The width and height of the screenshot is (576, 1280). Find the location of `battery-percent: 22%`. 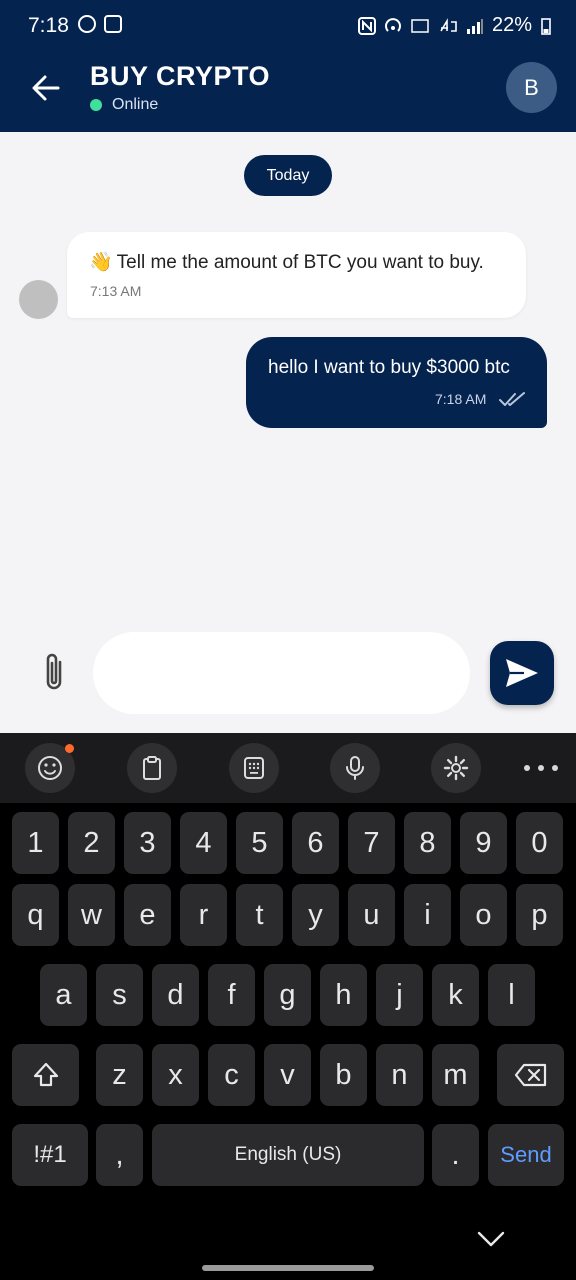

battery-percent: 22% is located at coordinates (511, 25).